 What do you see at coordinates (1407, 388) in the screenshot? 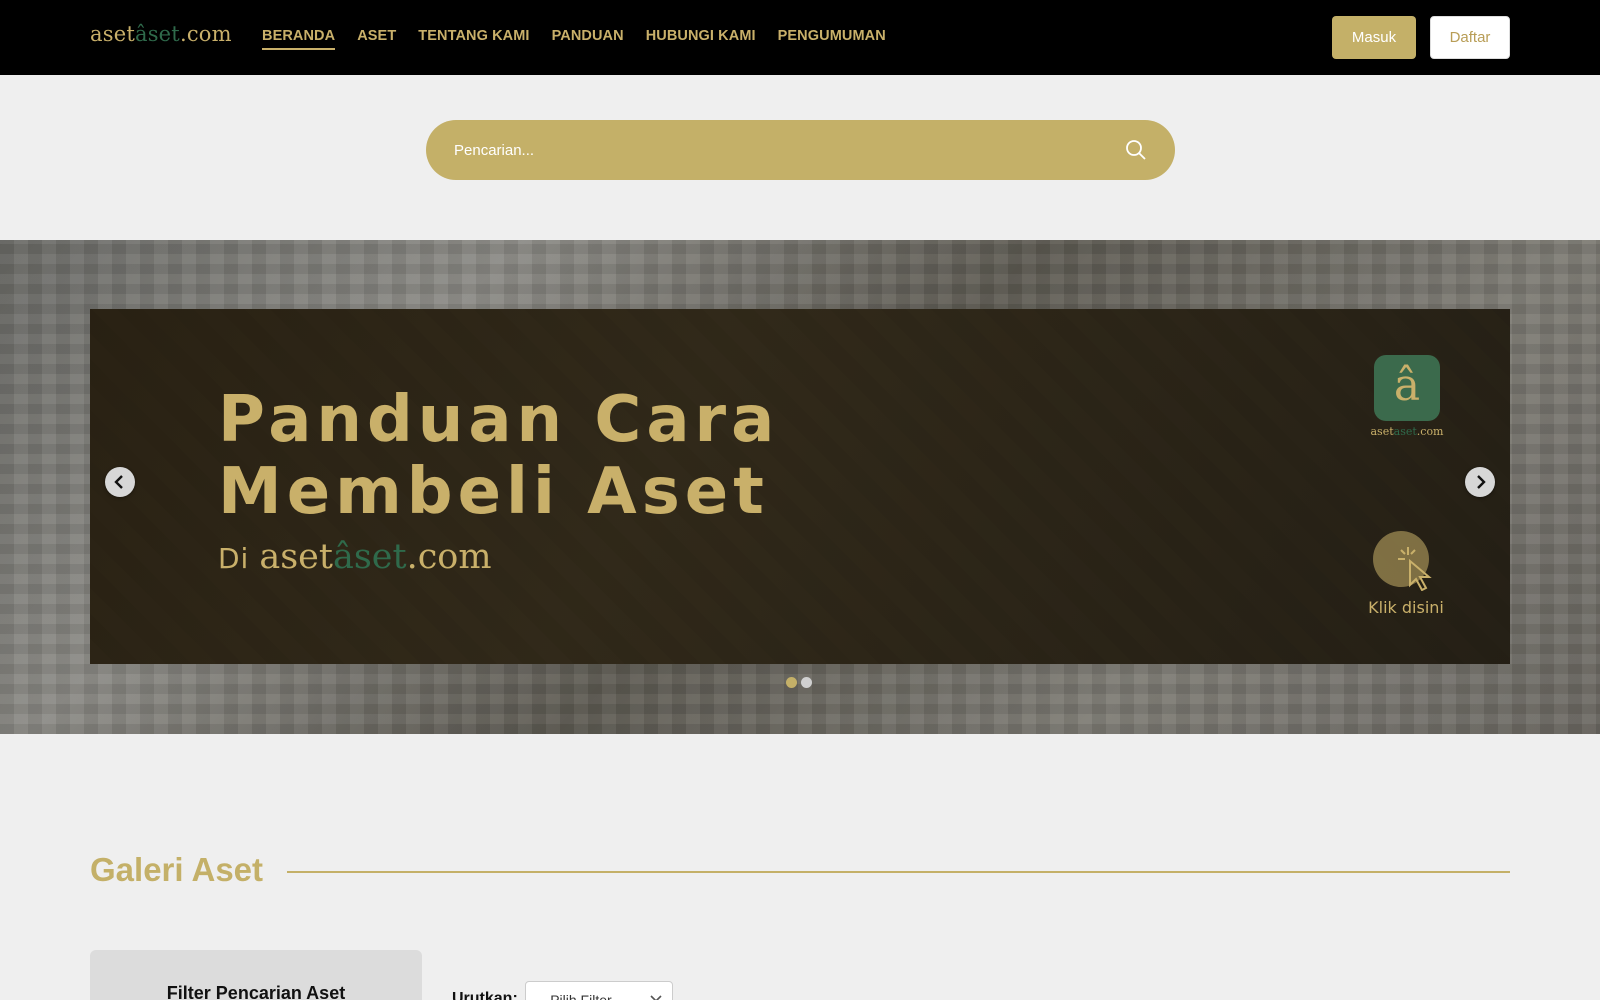
I see `brand-badge-logo: â` at bounding box center [1407, 388].